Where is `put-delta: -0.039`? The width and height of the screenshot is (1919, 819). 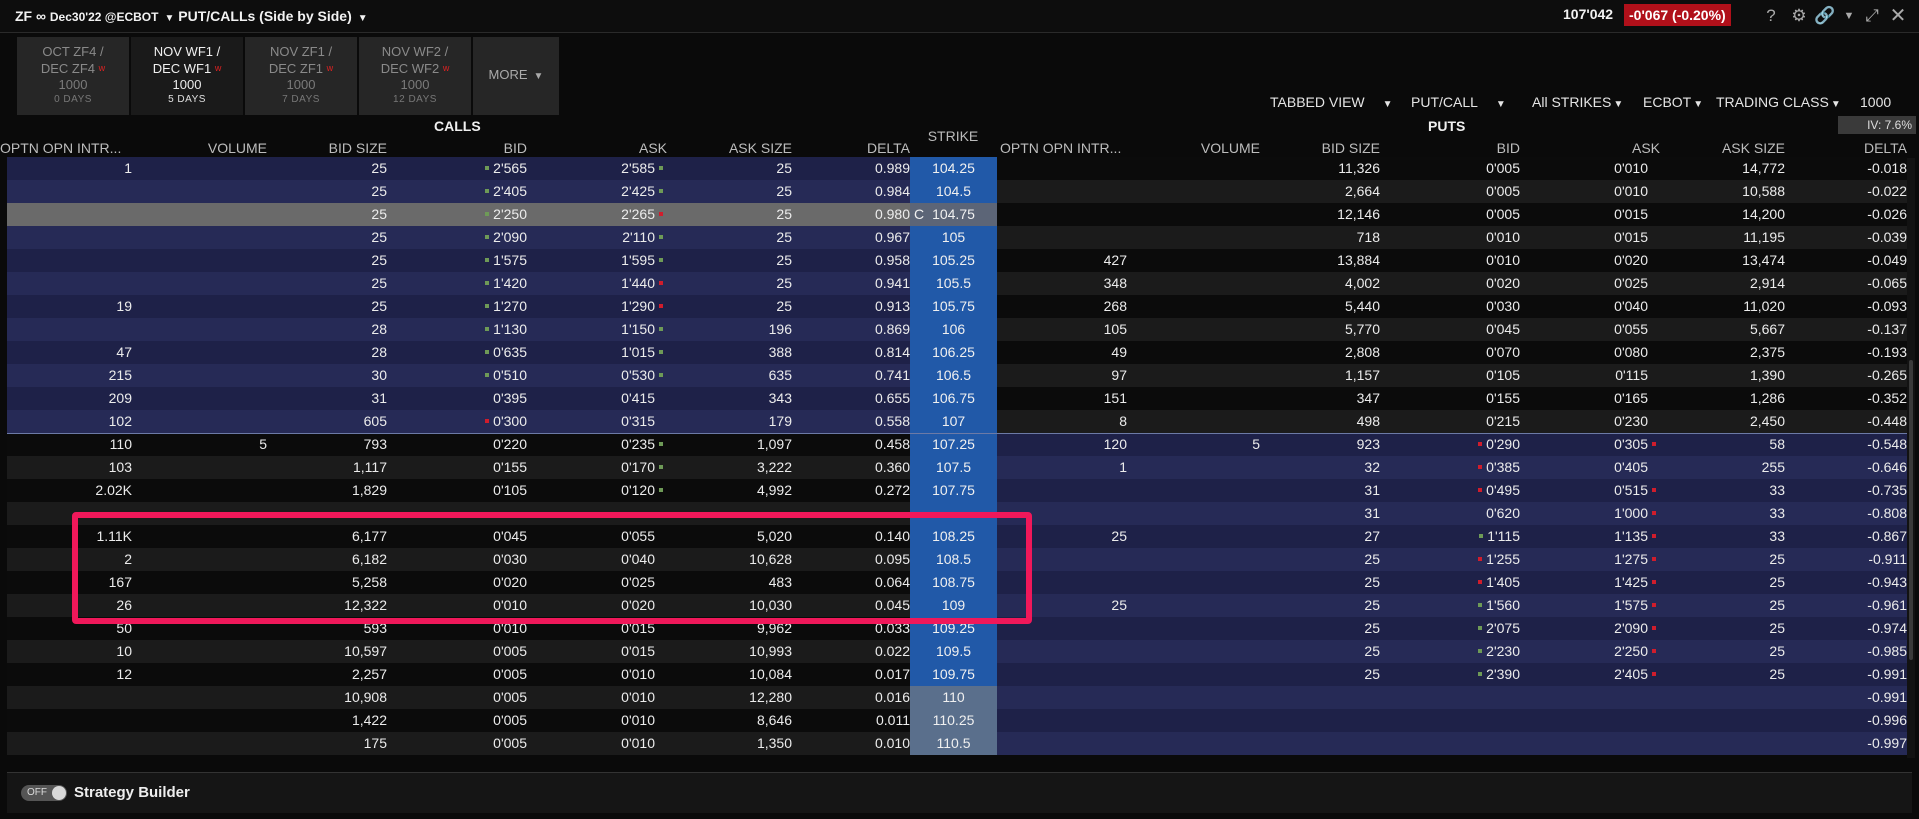 put-delta: -0.039 is located at coordinates (1853, 237).